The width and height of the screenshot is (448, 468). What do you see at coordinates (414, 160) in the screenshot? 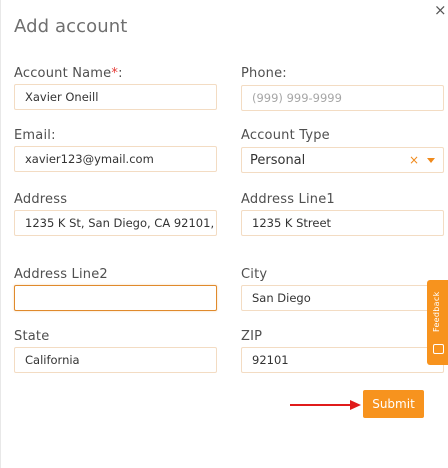
I see `clear-icon: ×` at bounding box center [414, 160].